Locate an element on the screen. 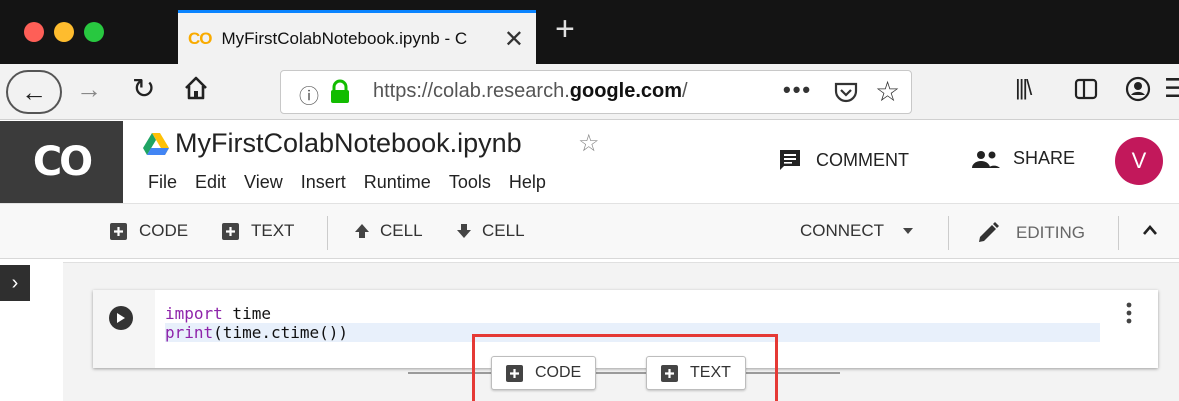  arrow-up-icon is located at coordinates (362, 231).